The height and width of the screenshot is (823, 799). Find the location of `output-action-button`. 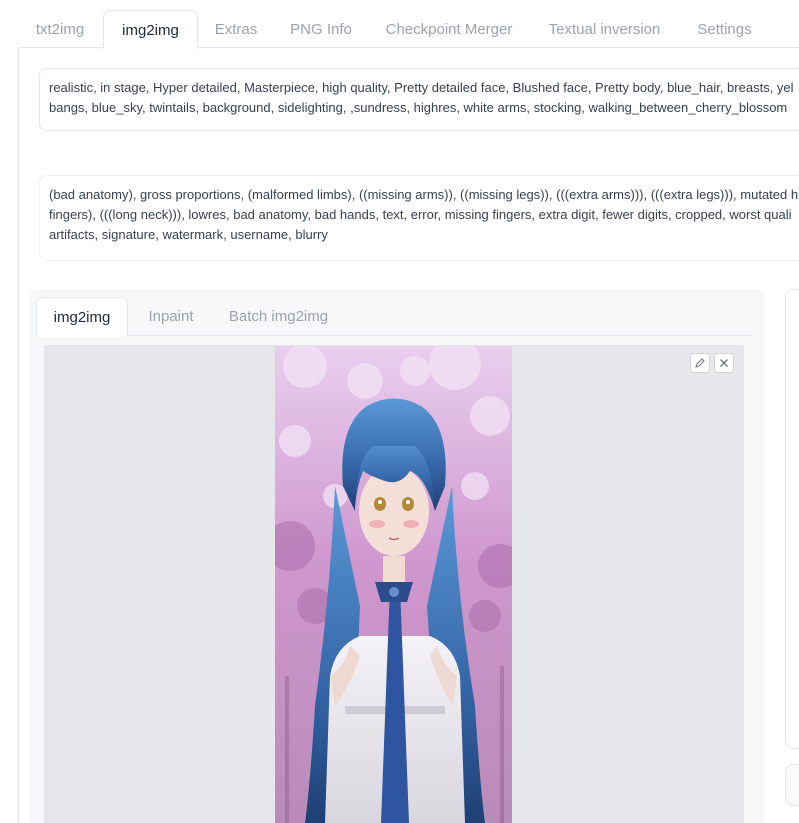

output-action-button is located at coordinates (792, 785).